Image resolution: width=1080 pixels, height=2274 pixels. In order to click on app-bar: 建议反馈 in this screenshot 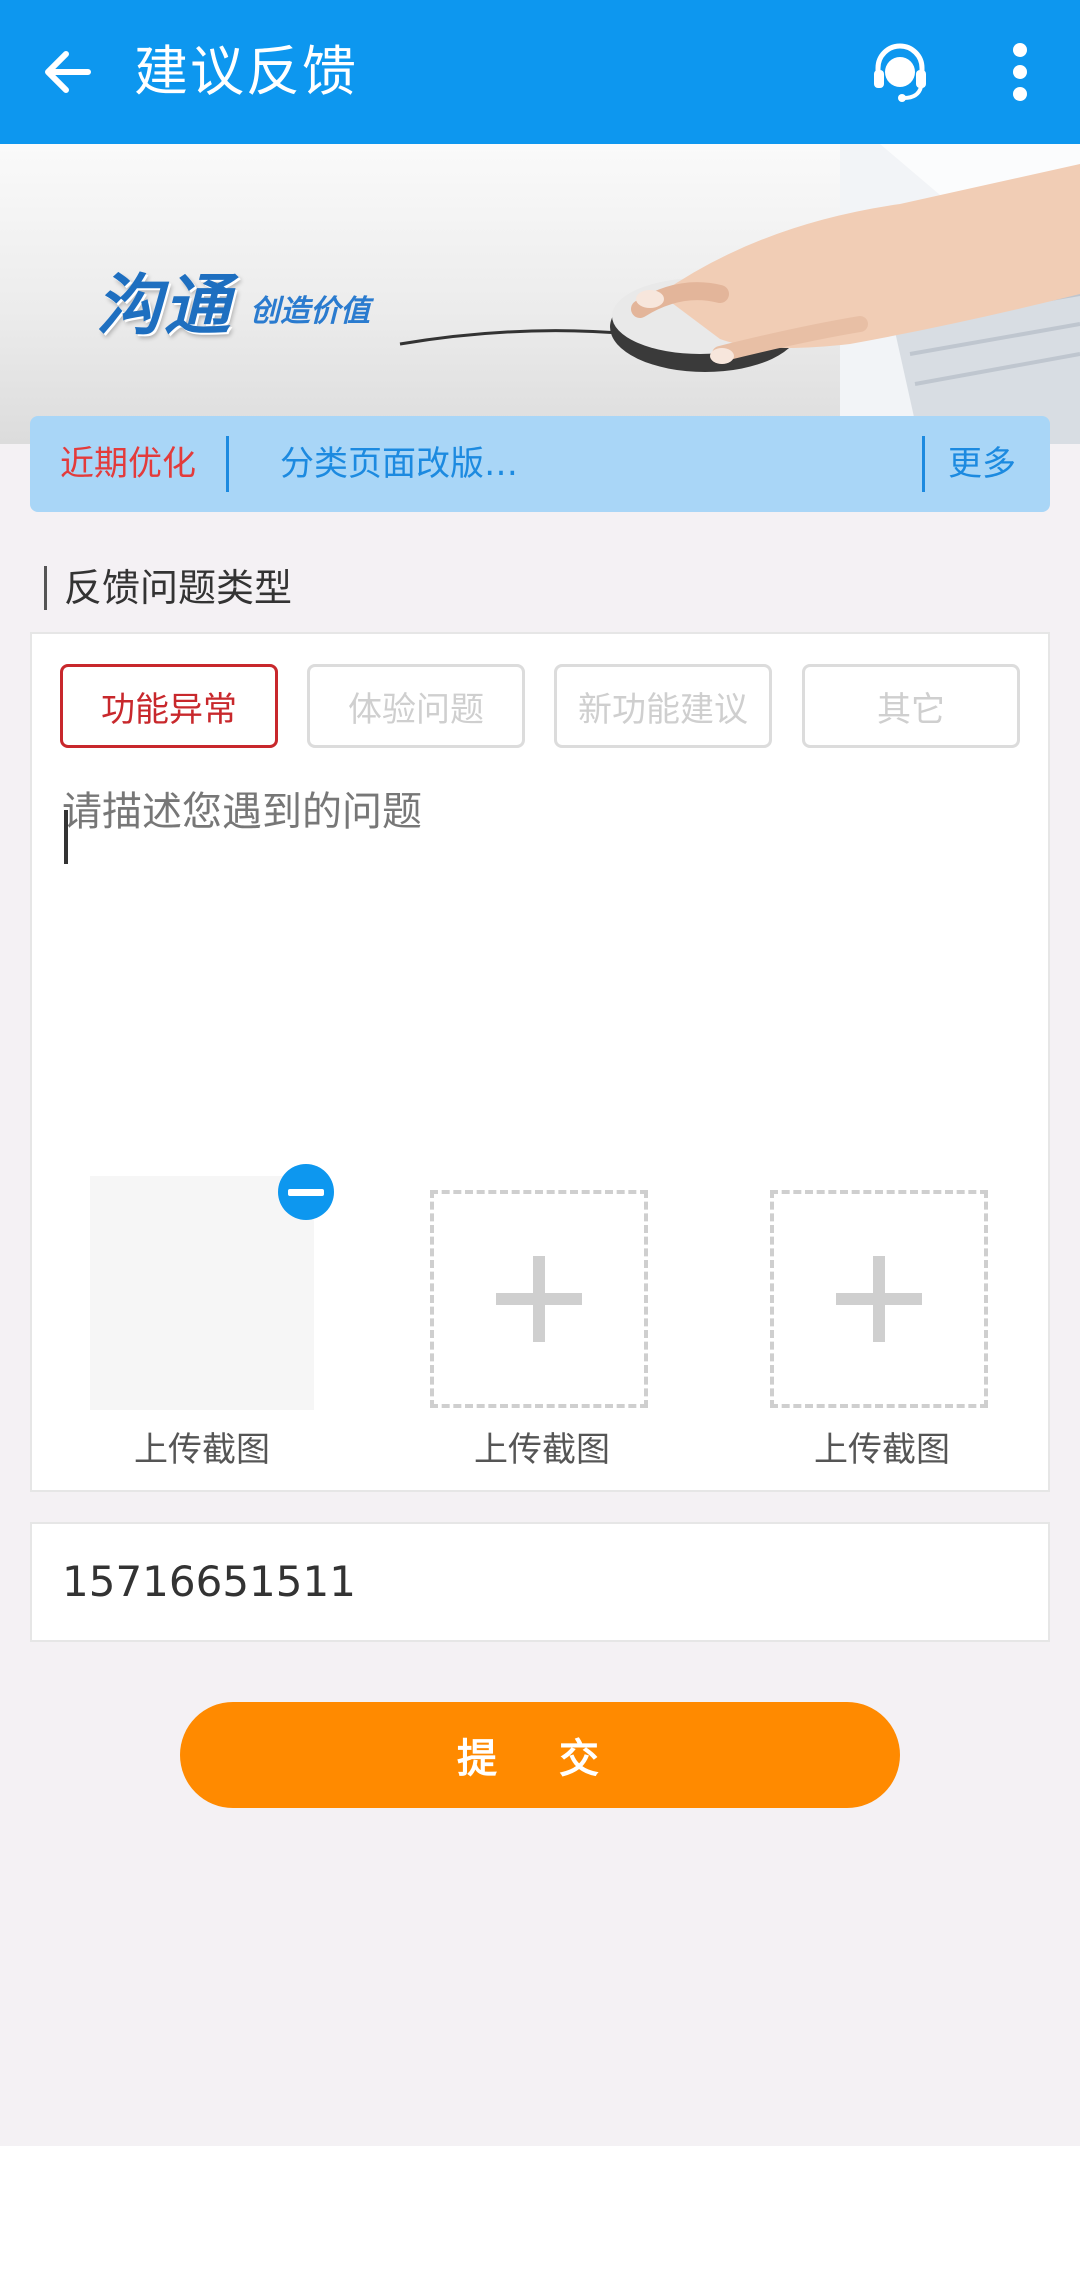, I will do `click(540, 72)`.